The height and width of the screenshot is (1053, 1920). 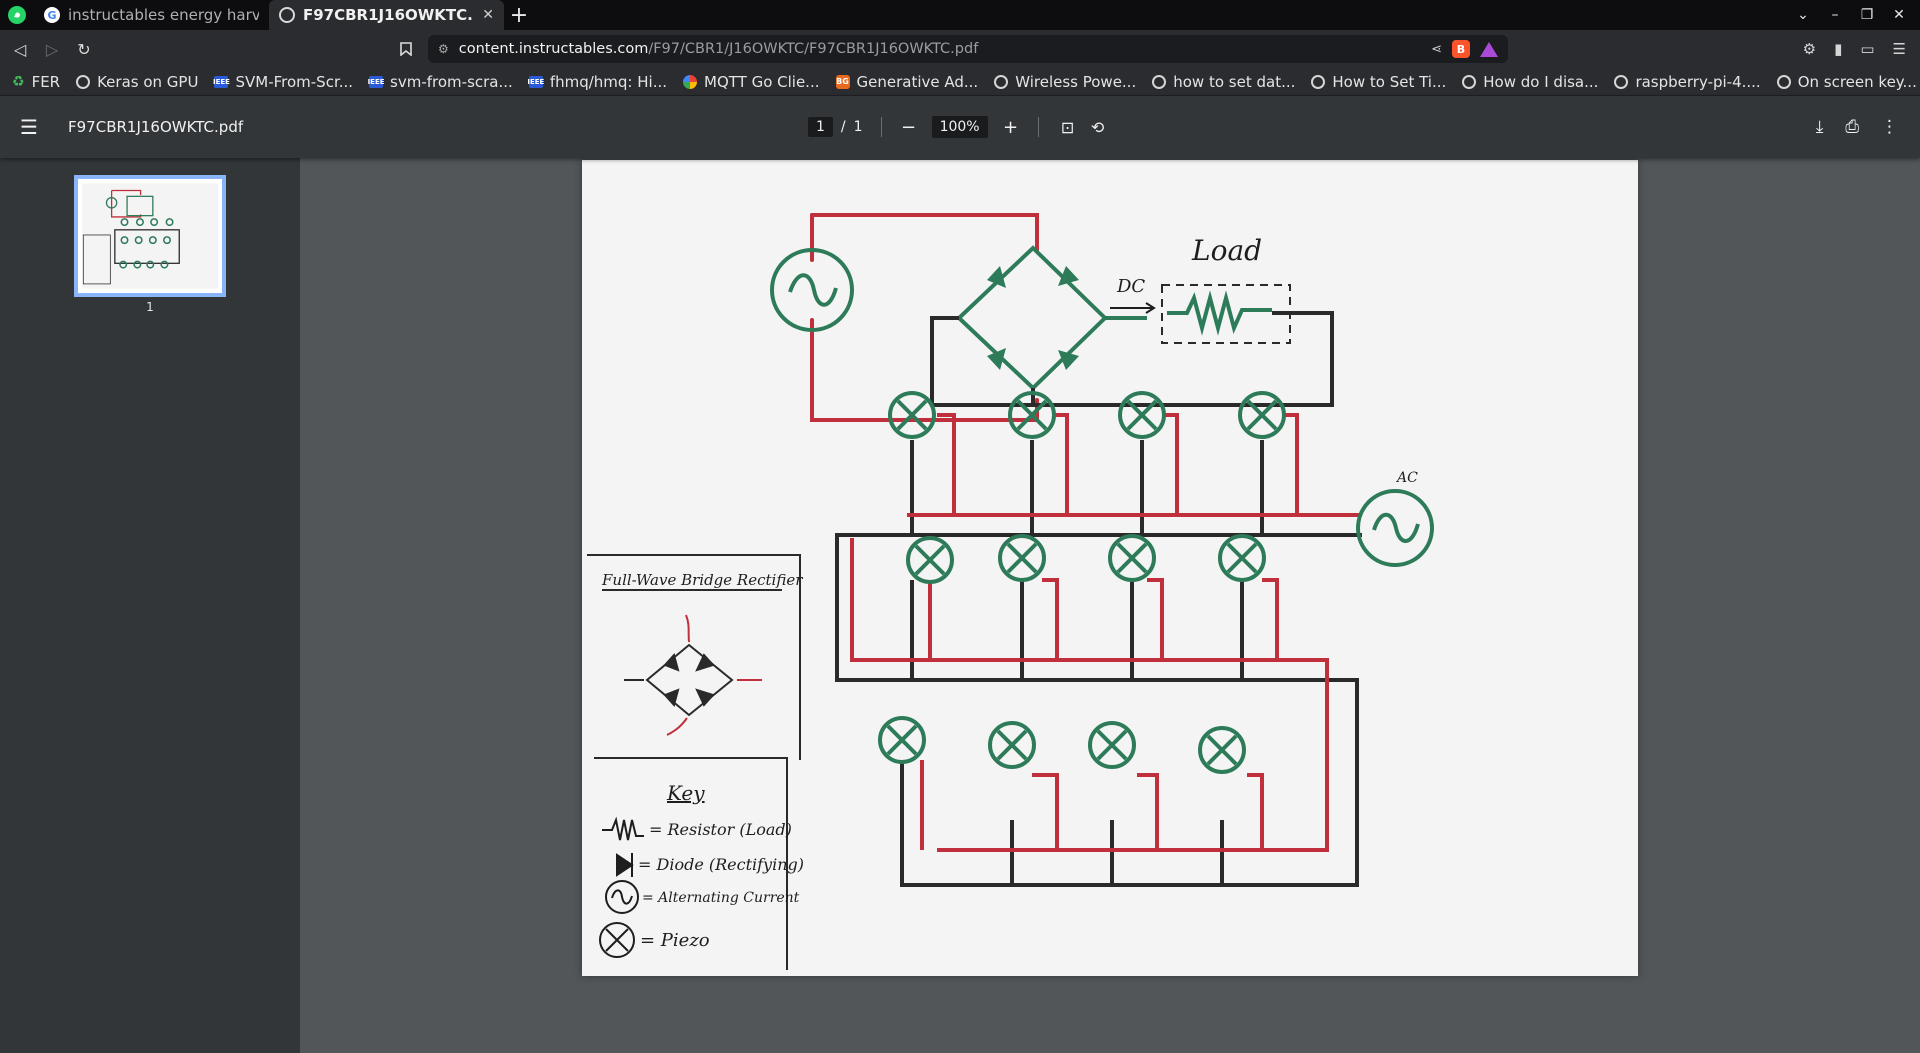 I want to click on key-item-resistor: = Resistor (Load), so click(x=720, y=829).